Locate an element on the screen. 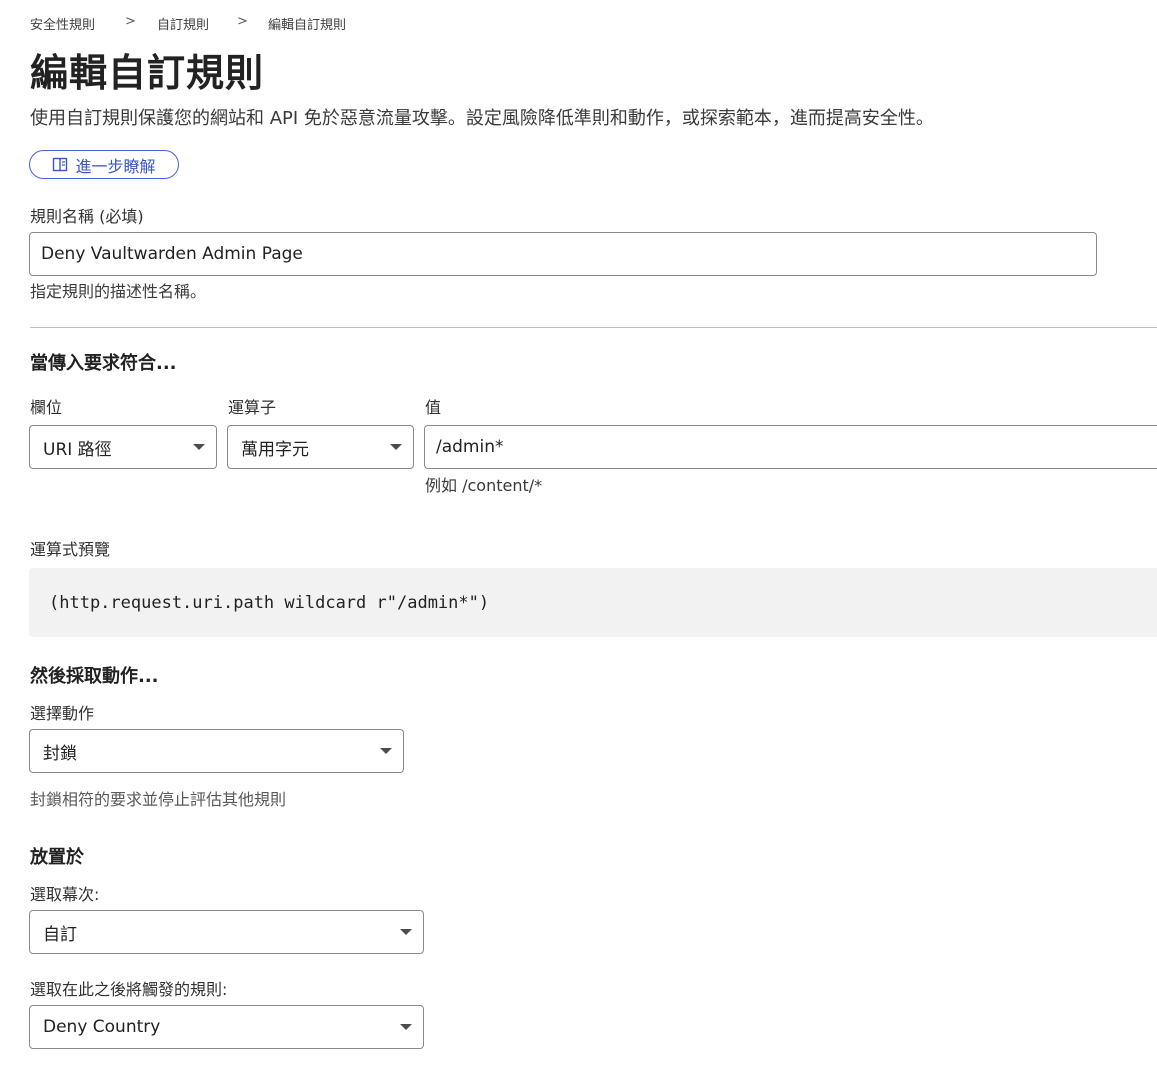 The height and width of the screenshot is (1071, 1157). rule-name-label: 規則名稱 (必填) is located at coordinates (87, 216).